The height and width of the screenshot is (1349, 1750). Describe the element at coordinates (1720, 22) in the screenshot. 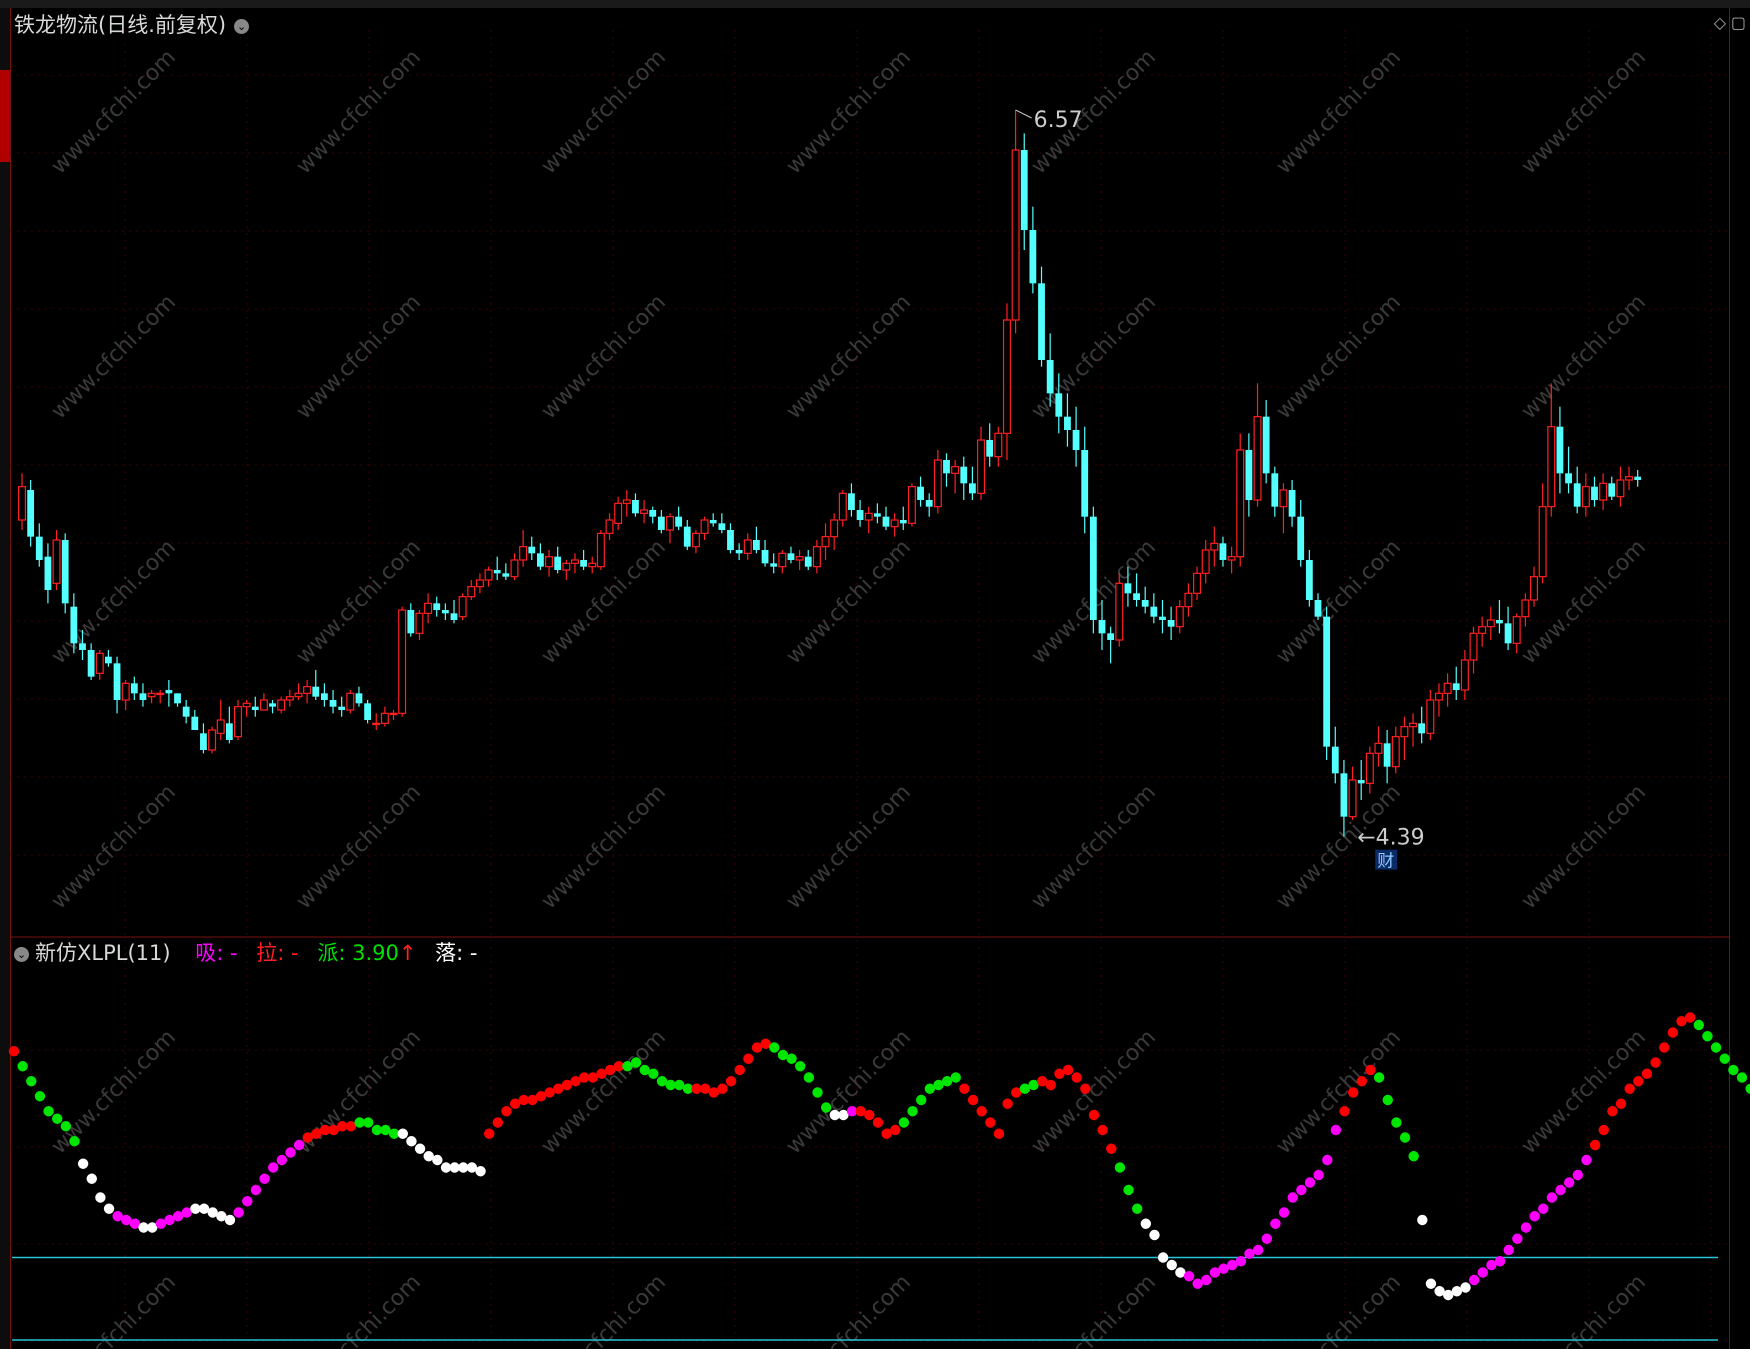

I see `diamond-icon: ◇` at that location.